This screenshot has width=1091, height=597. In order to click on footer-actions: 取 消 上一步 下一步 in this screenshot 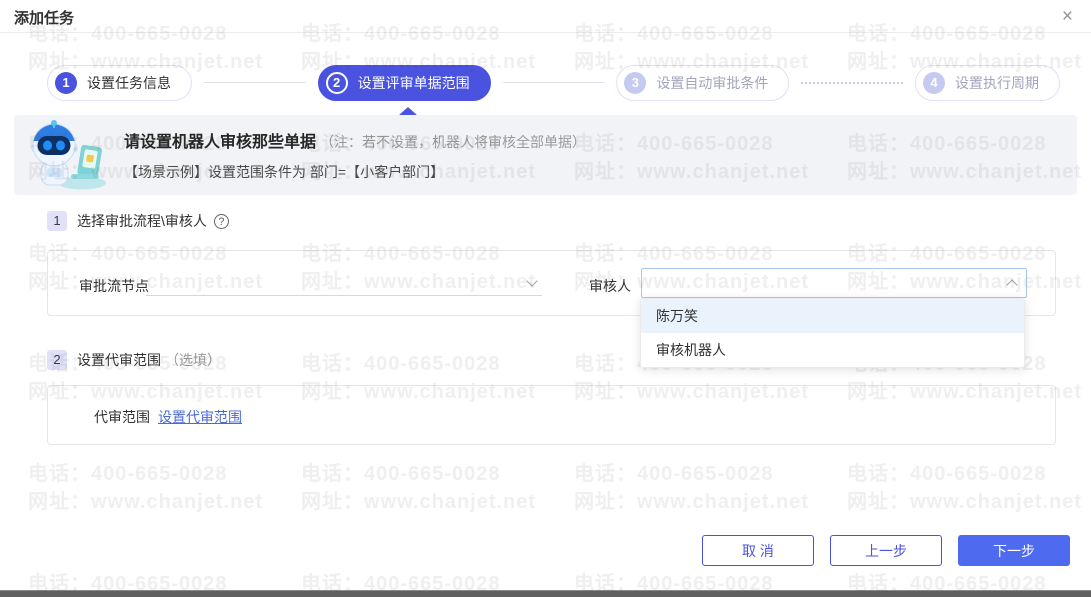, I will do `click(886, 550)`.